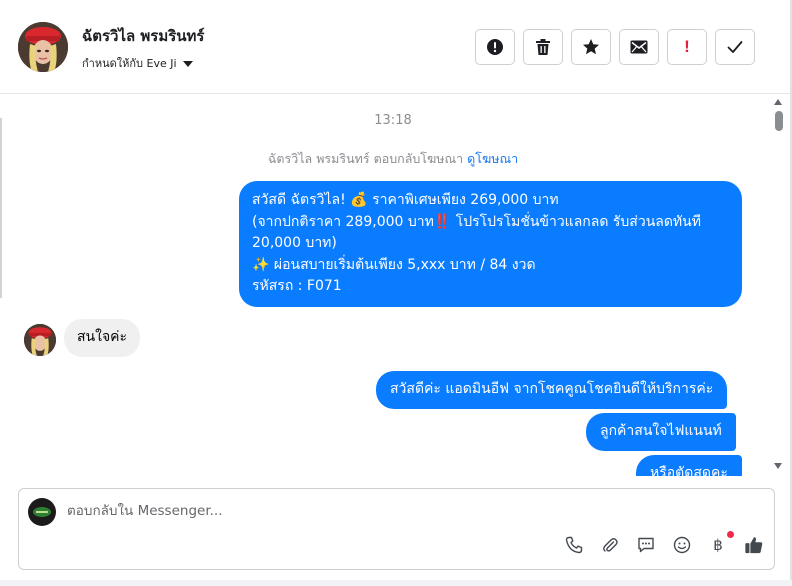 This screenshot has height=586, width=792. I want to click on baht-icon: ฿, so click(718, 545).